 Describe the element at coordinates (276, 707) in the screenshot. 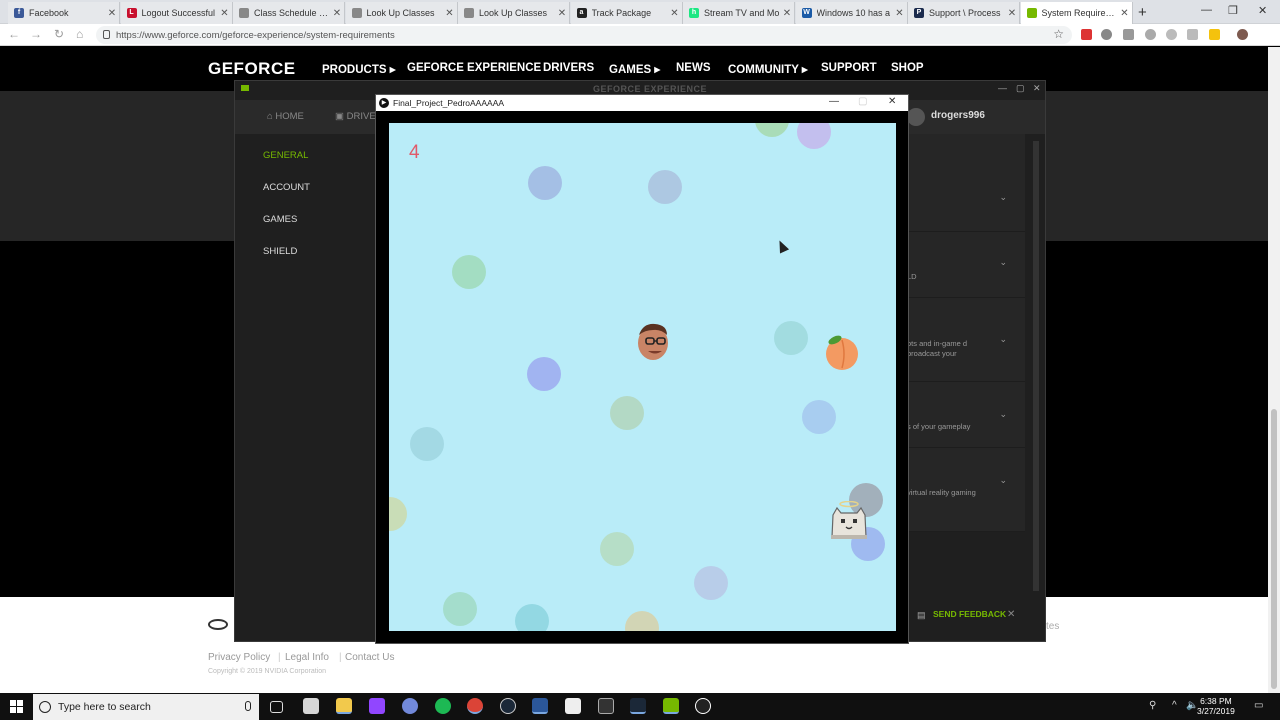

I see `task-view-icon` at that location.